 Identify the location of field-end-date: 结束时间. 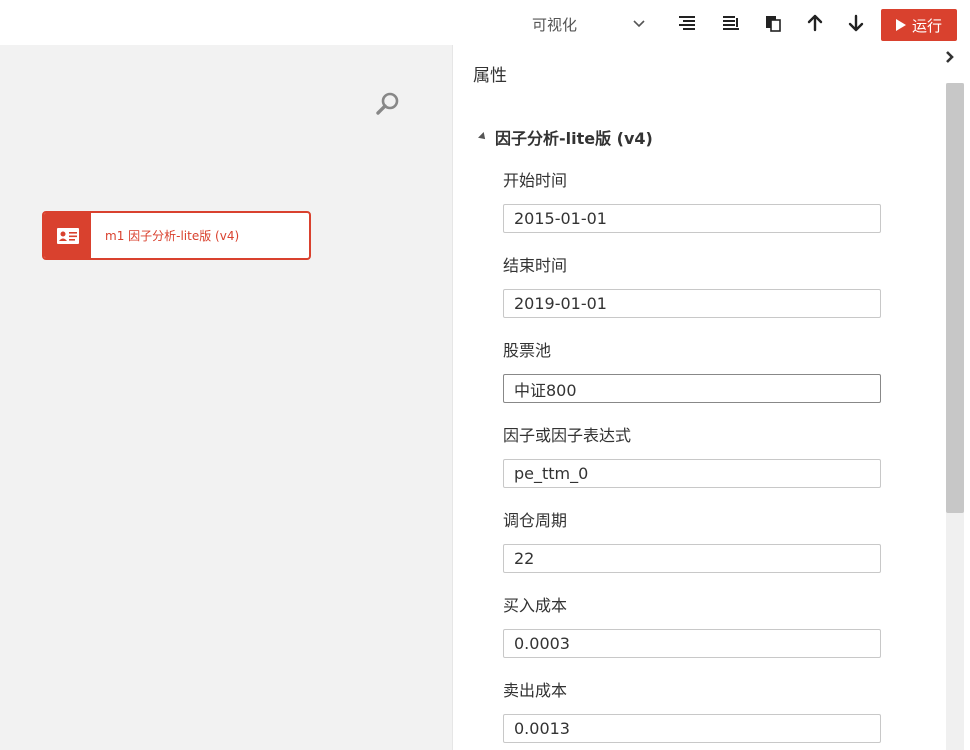
(693, 286).